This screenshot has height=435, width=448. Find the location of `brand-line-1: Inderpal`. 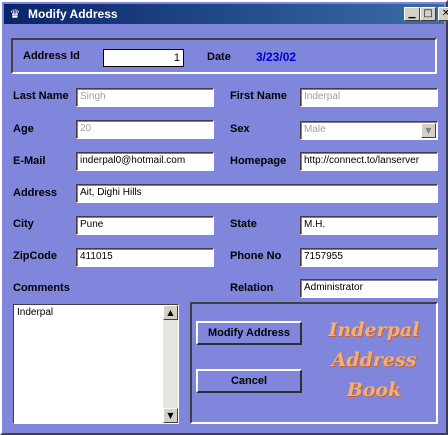

brand-line-1: Inderpal is located at coordinates (374, 330).